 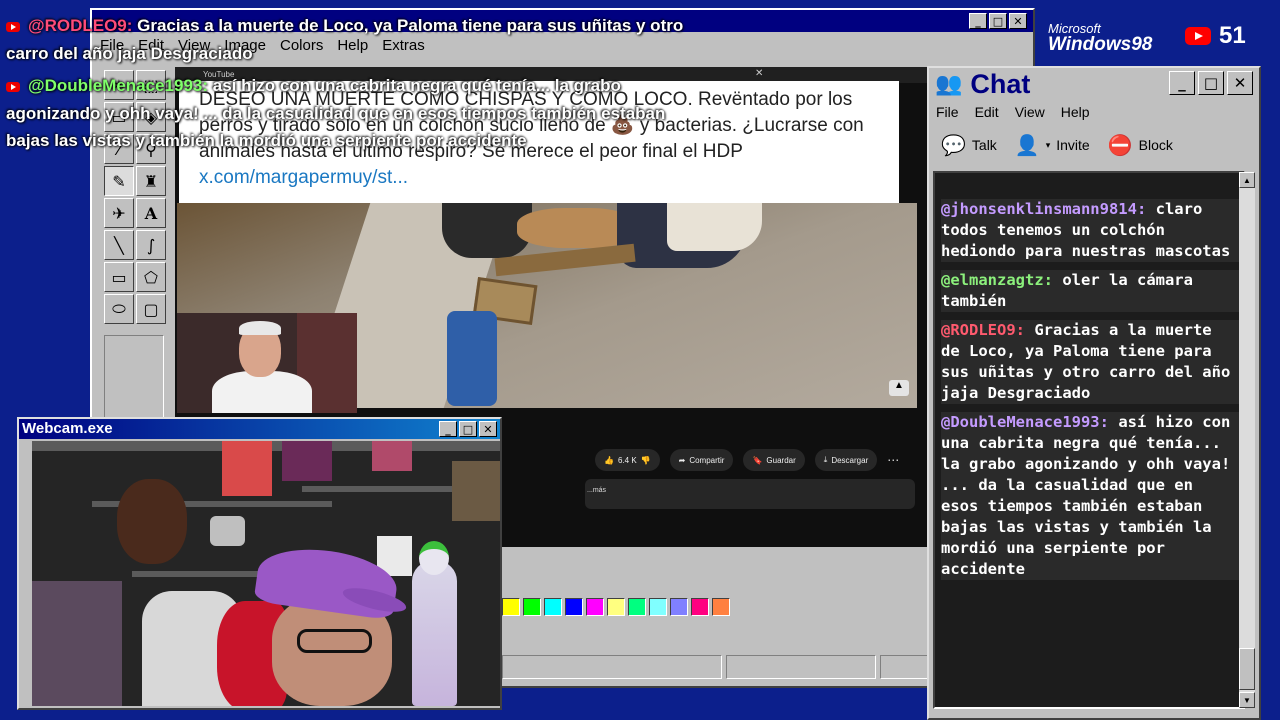 What do you see at coordinates (1001, 280) in the screenshot?
I see `chat-username: @elmanzagtz:` at bounding box center [1001, 280].